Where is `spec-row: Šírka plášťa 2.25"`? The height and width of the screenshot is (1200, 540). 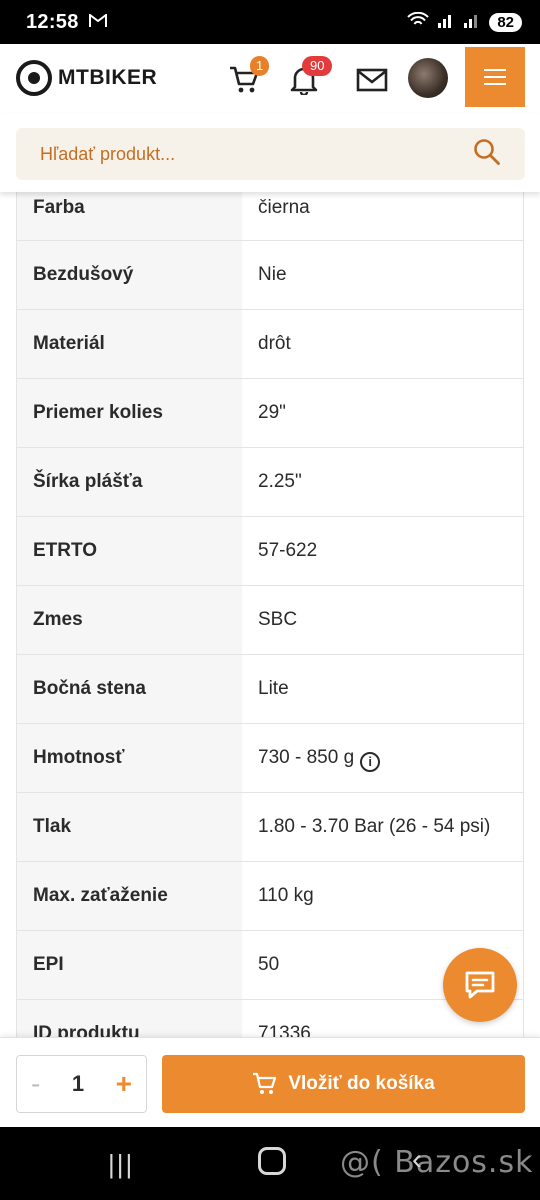 spec-row: Šírka plášťa 2.25" is located at coordinates (270, 482).